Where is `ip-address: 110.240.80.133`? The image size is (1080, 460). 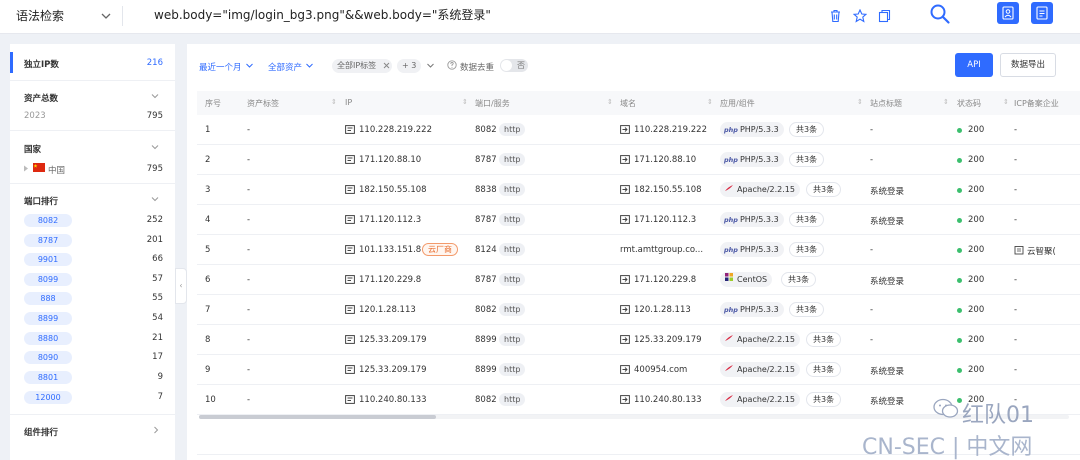 ip-address: 110.240.80.133 is located at coordinates (393, 400).